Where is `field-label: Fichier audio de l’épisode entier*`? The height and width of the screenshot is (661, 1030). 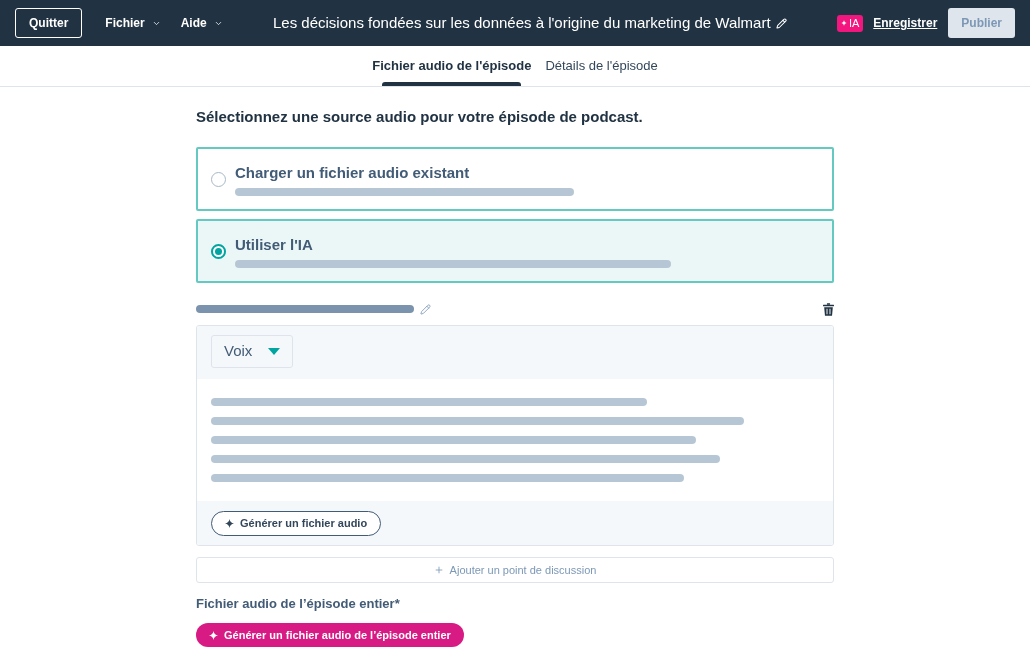
field-label: Fichier audio de l’épisode entier* is located at coordinates (298, 604).